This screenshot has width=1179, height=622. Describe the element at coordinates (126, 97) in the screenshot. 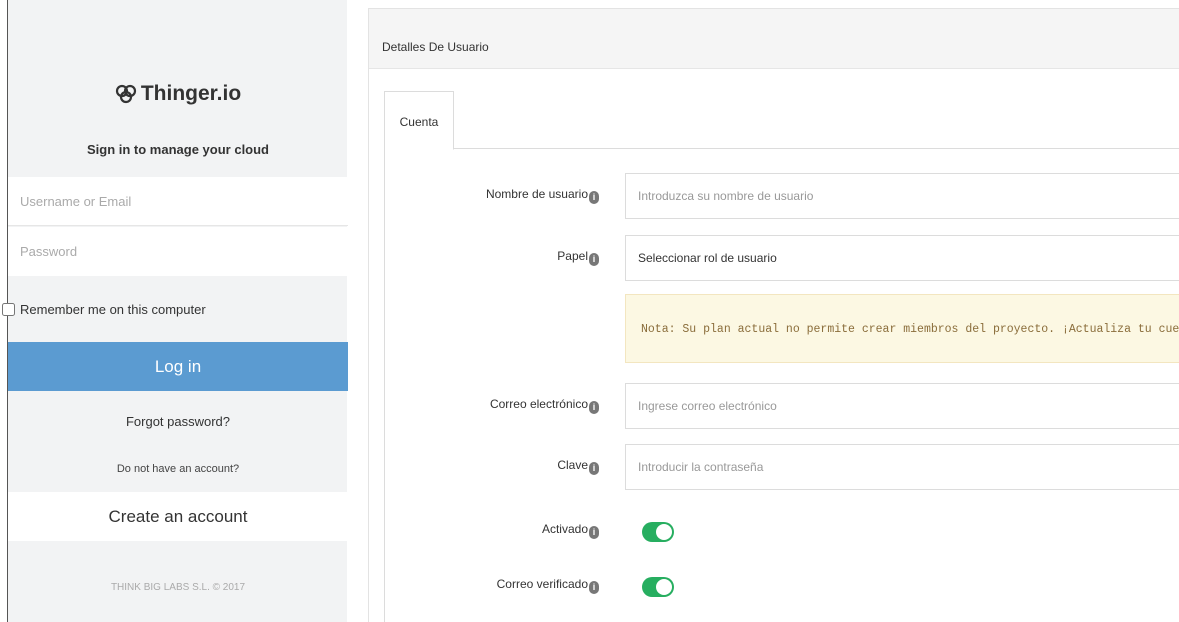

I see `thinger-logo-icon` at that location.